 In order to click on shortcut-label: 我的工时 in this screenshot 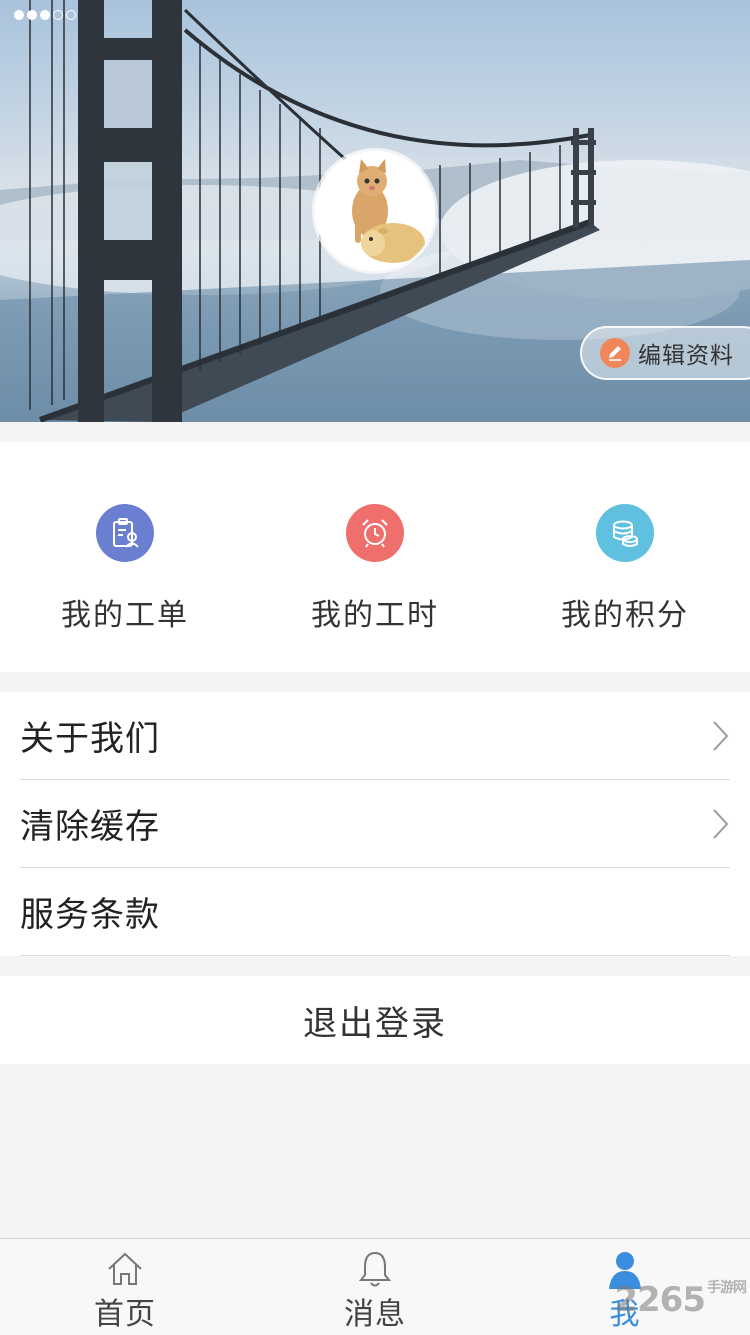, I will do `click(375, 615)`.